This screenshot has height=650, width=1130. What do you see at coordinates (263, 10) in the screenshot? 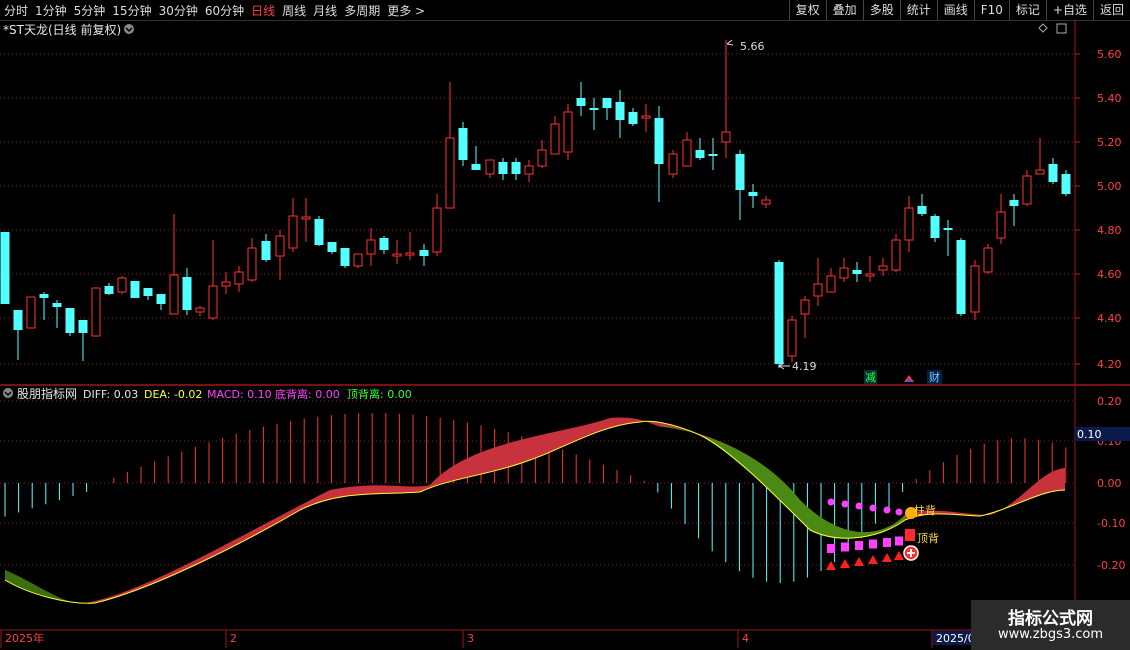
I see `period-tab-6: 日线` at bounding box center [263, 10].